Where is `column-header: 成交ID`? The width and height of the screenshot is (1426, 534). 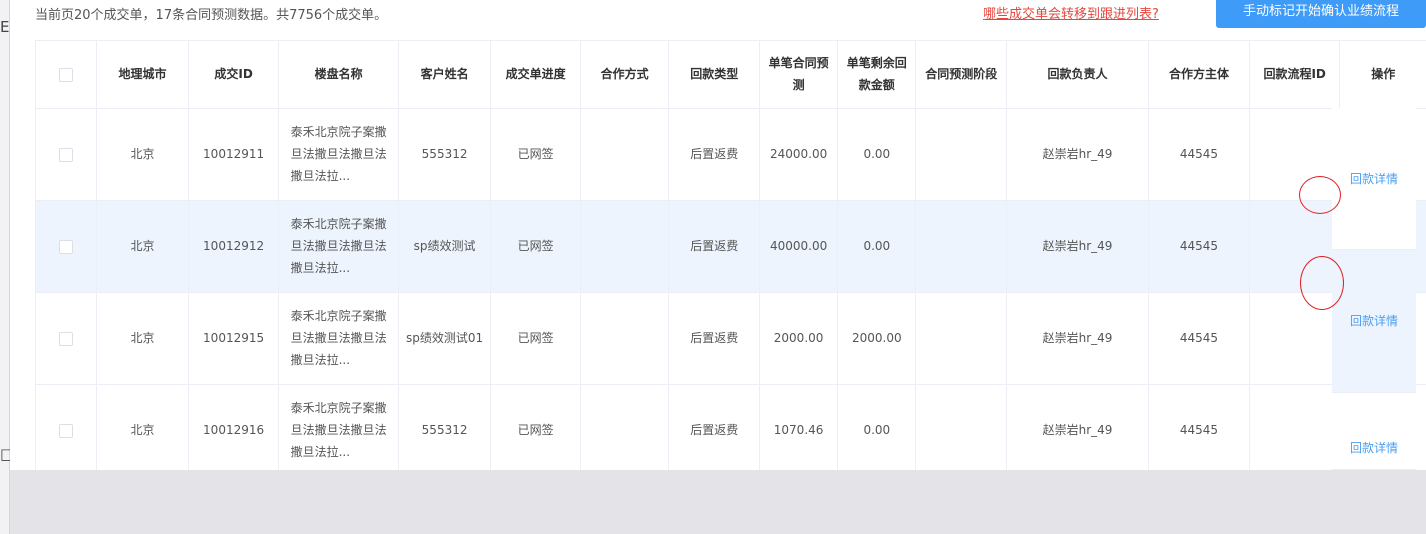
column-header: 成交ID is located at coordinates (234, 75).